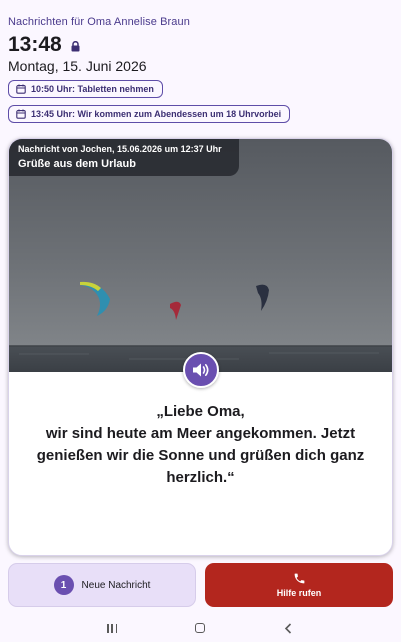 The image size is (401, 642). I want to click on message-line: herzlich.“, so click(200, 477).